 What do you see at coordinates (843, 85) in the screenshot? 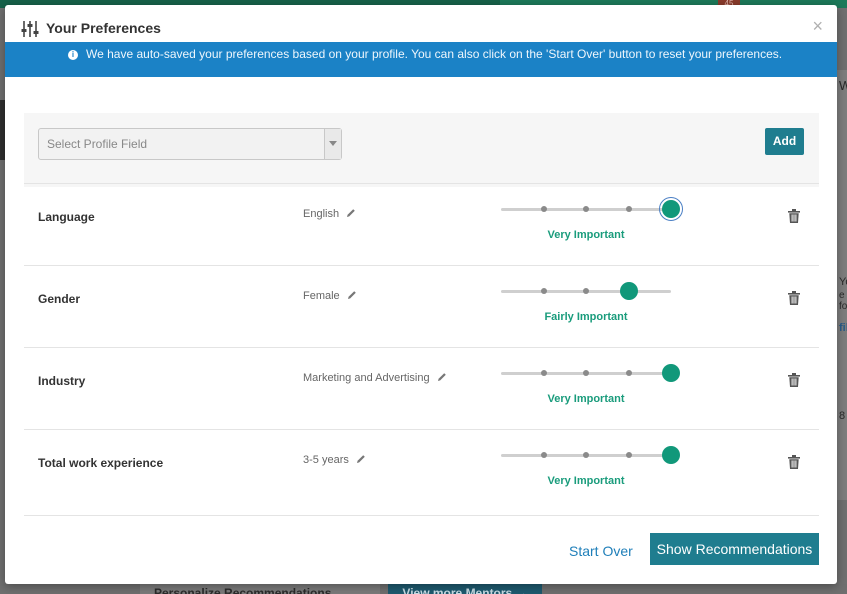
I see `background-fragment: W` at bounding box center [843, 85].